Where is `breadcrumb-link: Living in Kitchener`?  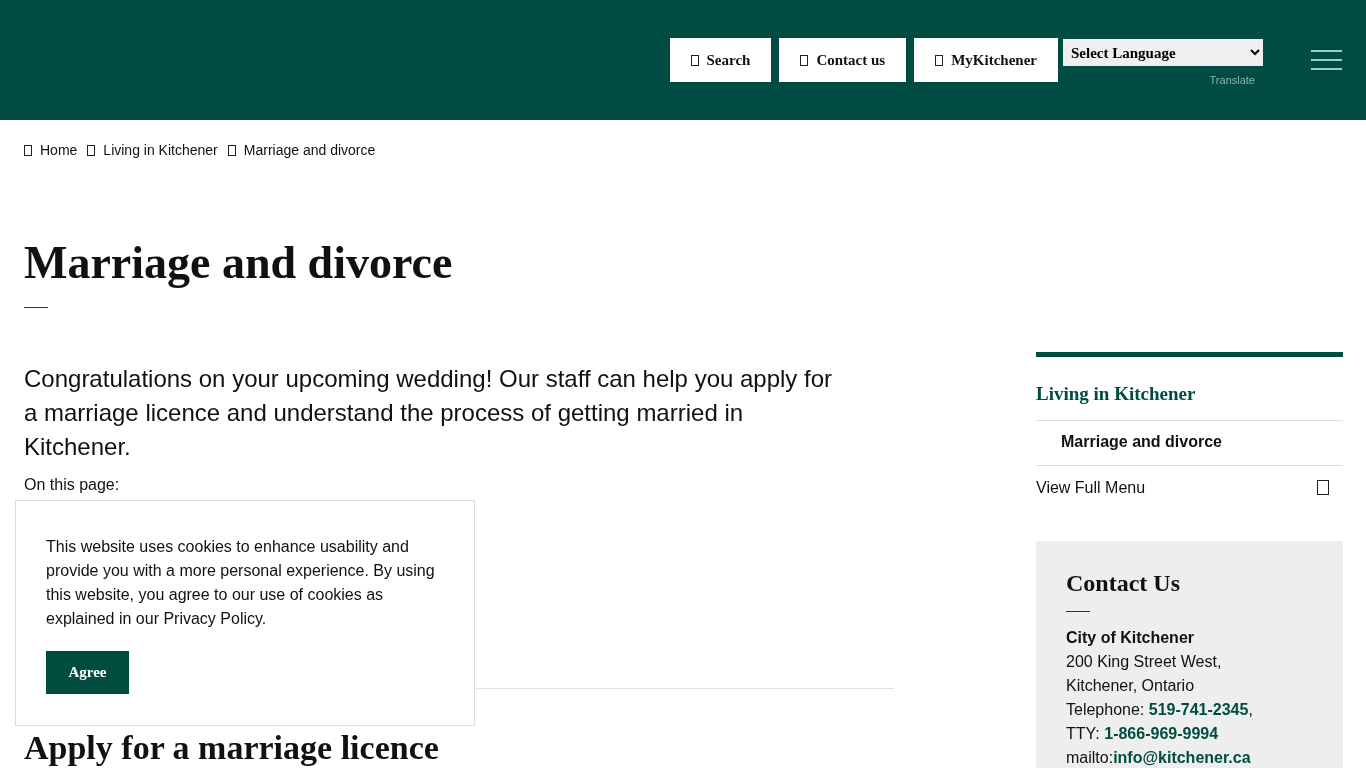 breadcrumb-link: Living in Kitchener is located at coordinates (160, 150).